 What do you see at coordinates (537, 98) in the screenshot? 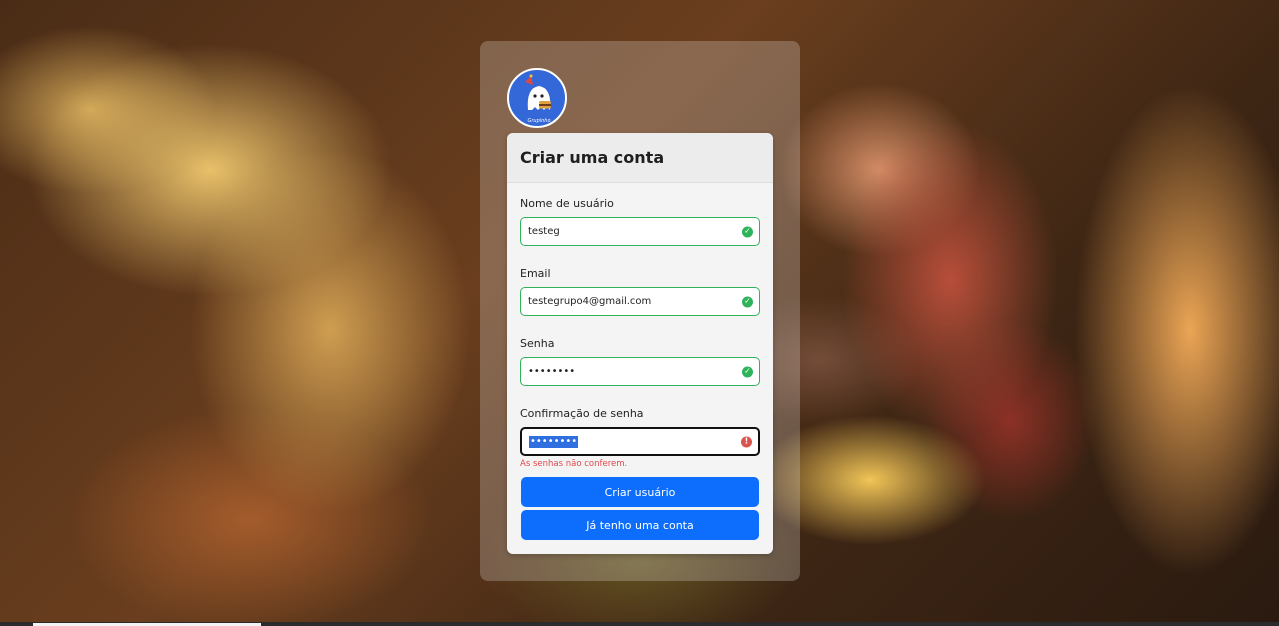
I see `brand-logo: Grupinho` at bounding box center [537, 98].